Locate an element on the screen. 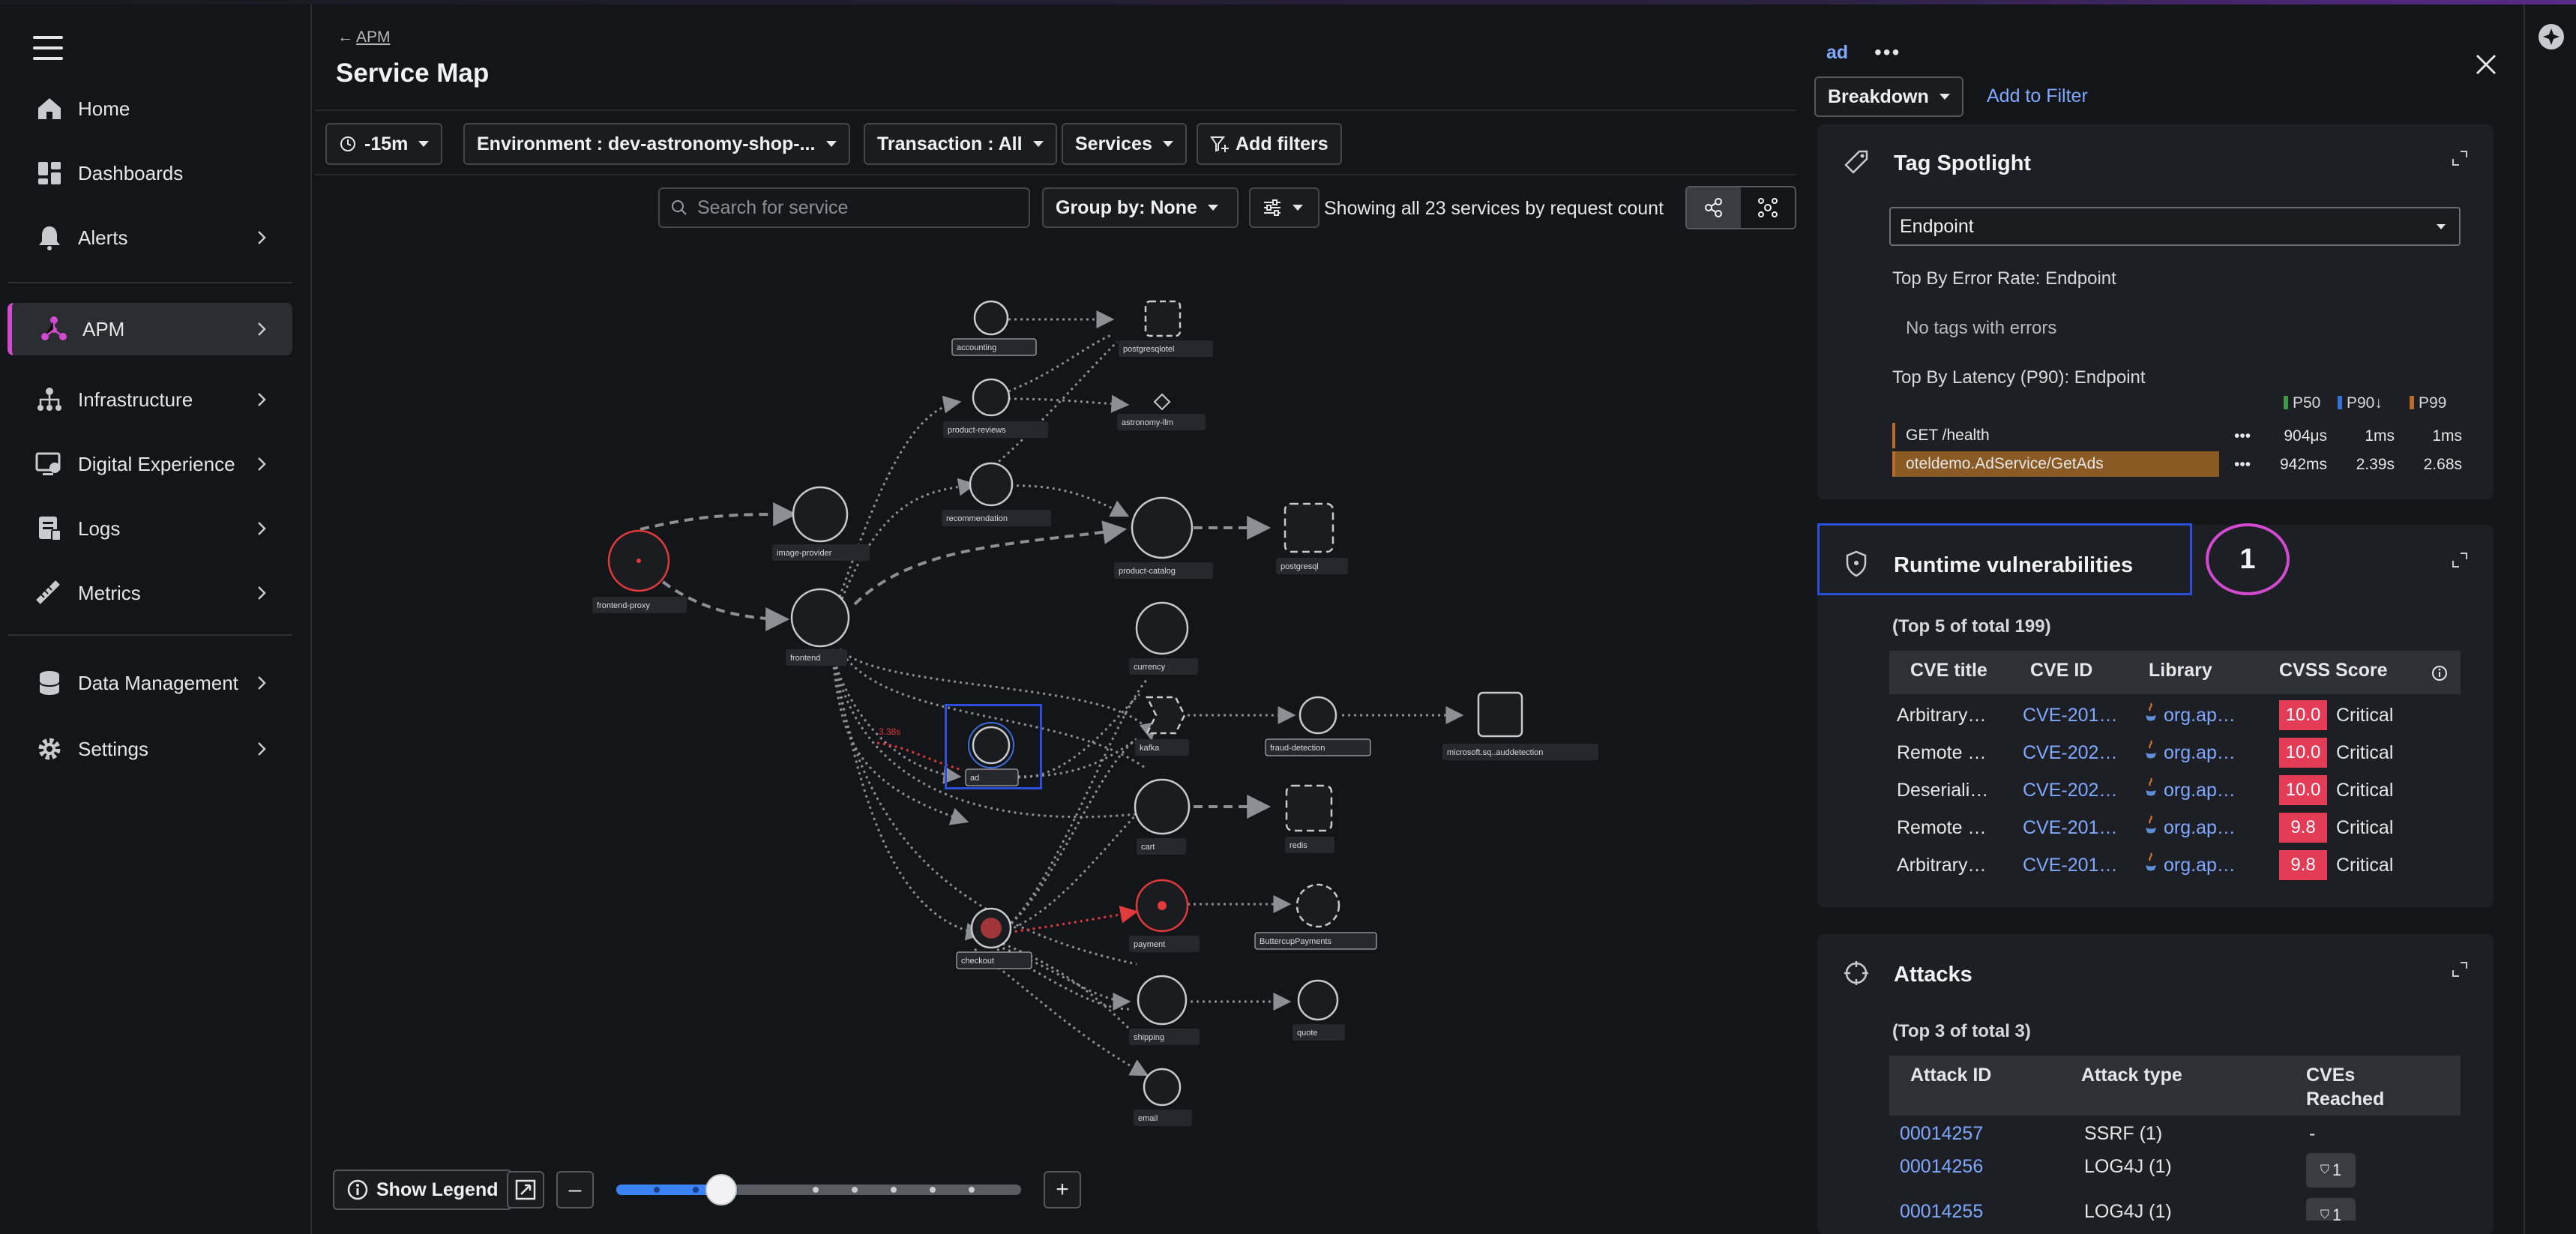  nav-item-dashboards: Dashboards is located at coordinates (149, 173).